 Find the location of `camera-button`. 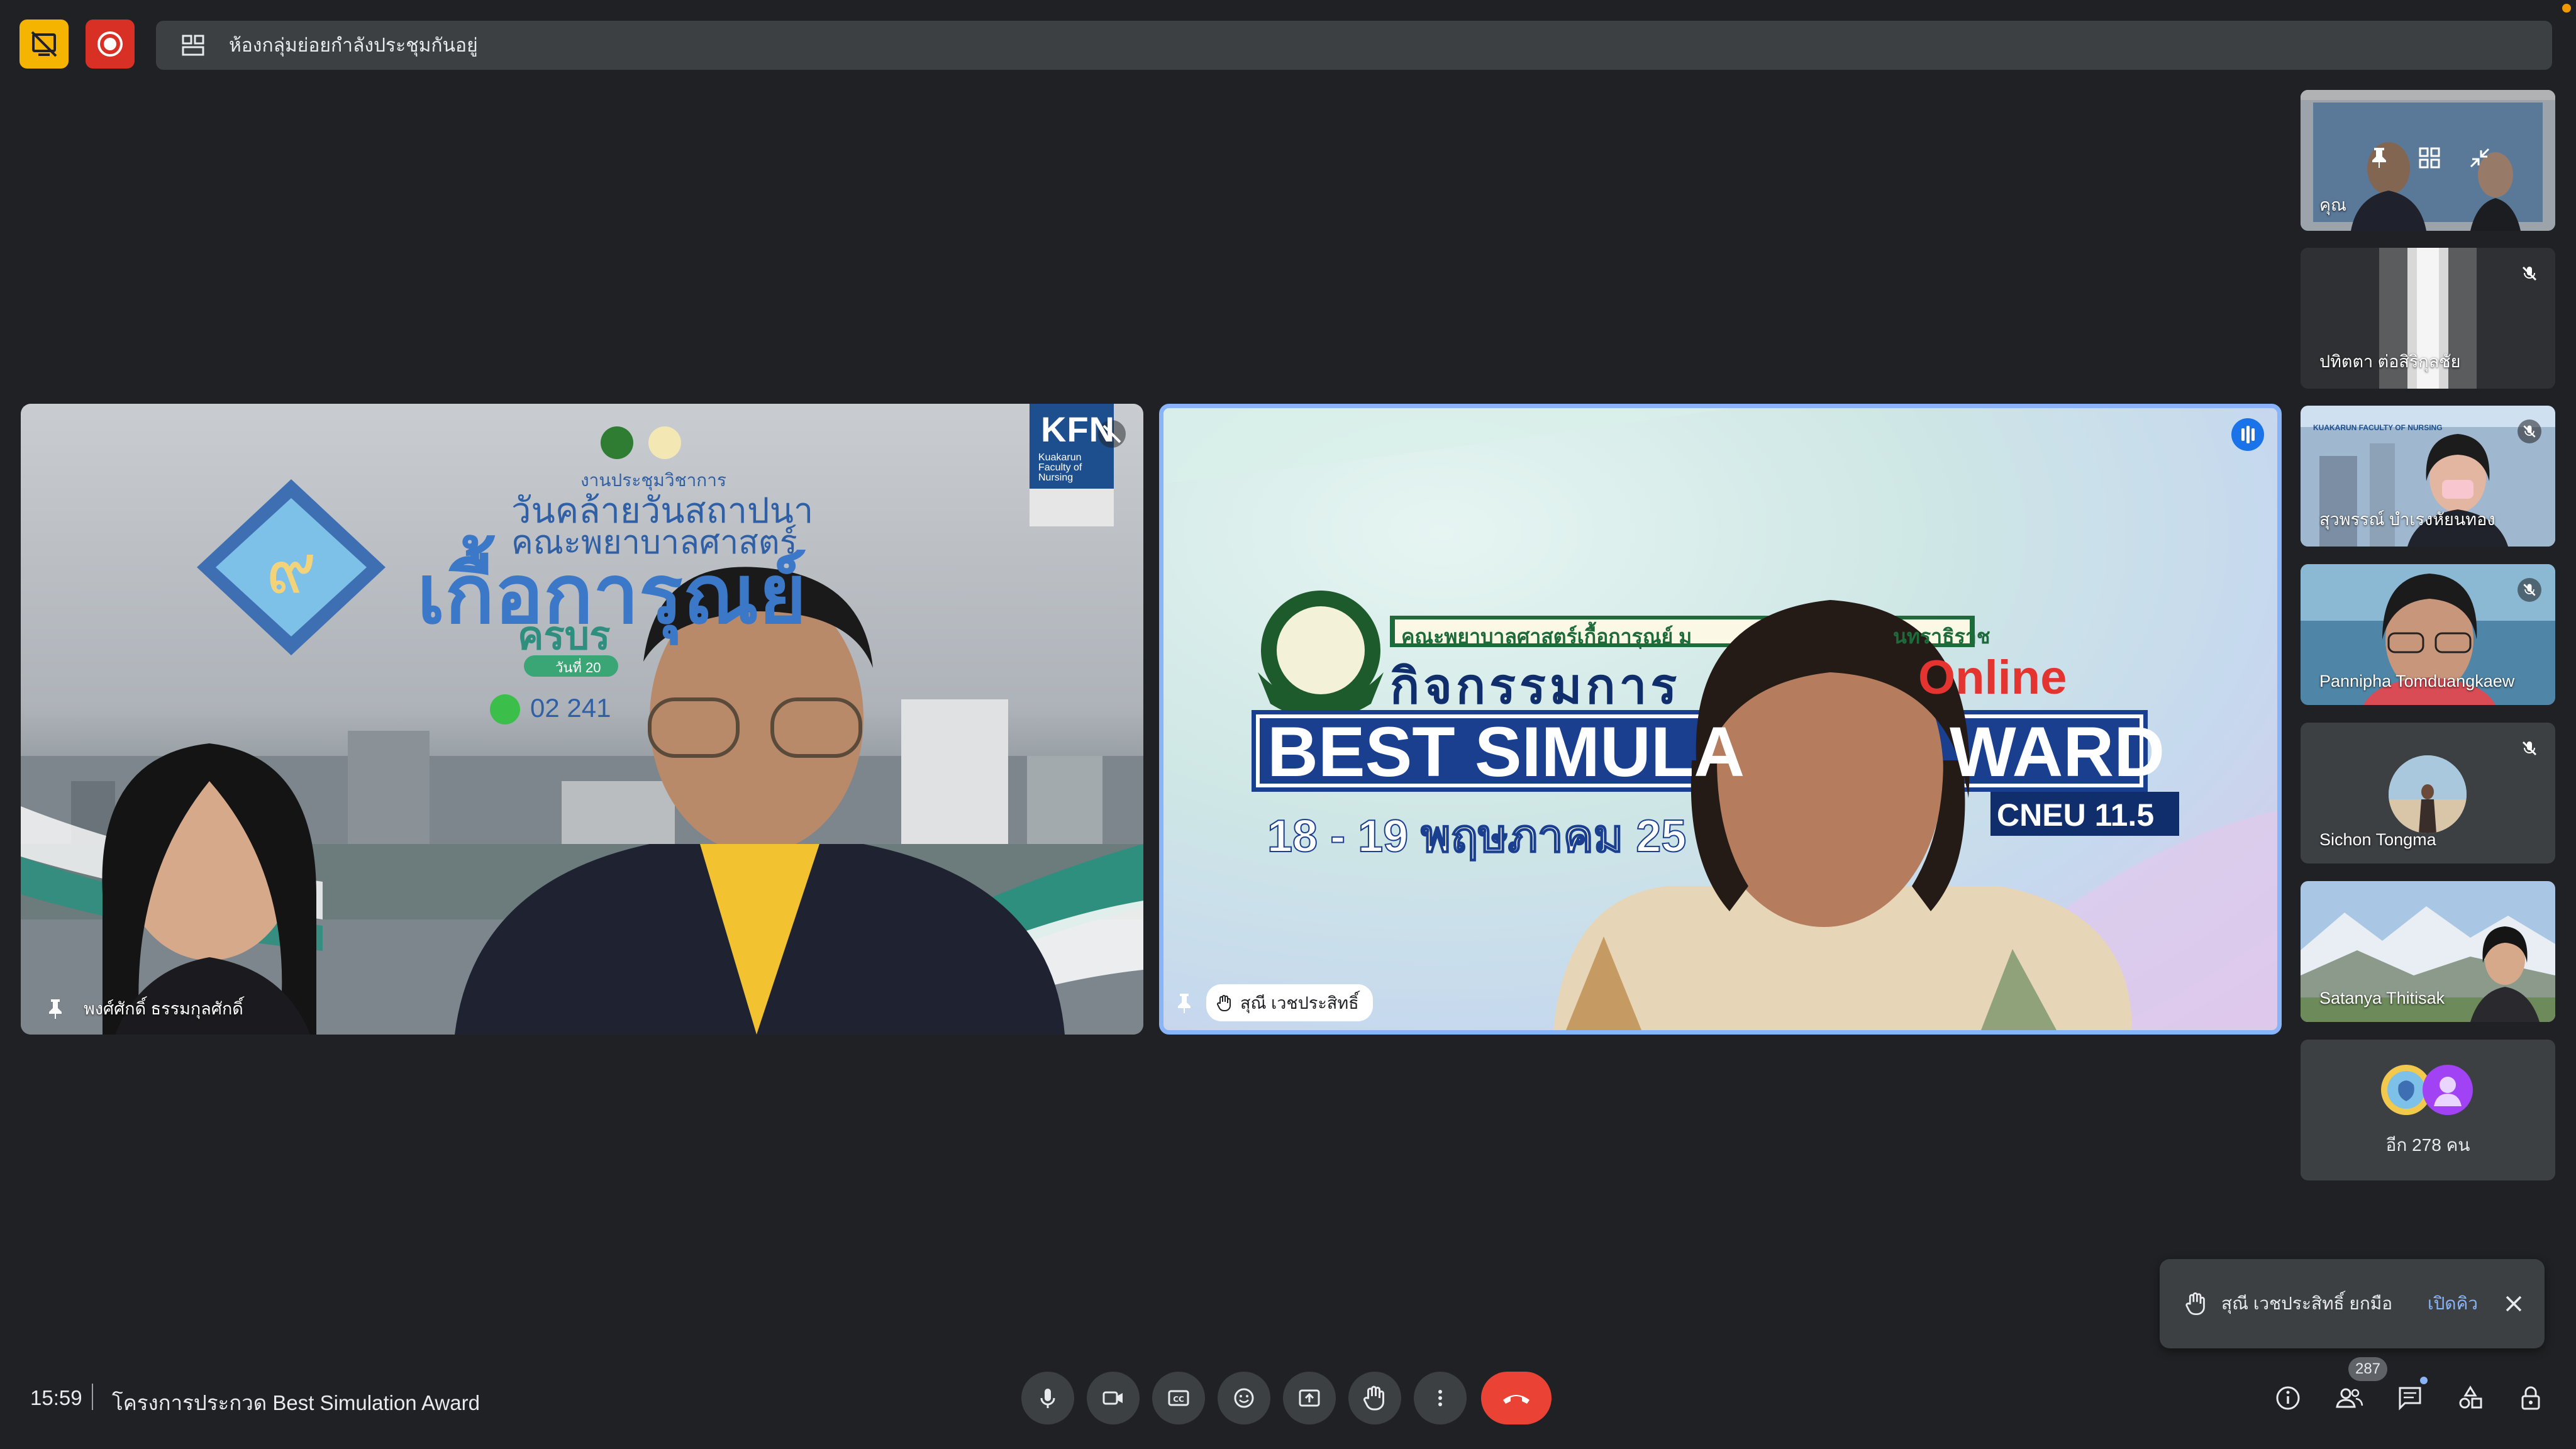

camera-button is located at coordinates (1113, 1398).